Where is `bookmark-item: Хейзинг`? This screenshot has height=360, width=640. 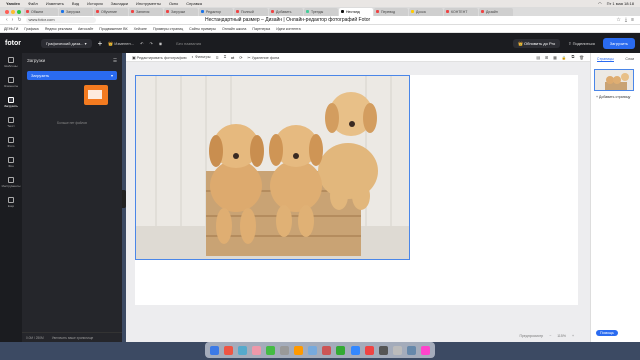 bookmark-item: Хейзинг is located at coordinates (140, 29).